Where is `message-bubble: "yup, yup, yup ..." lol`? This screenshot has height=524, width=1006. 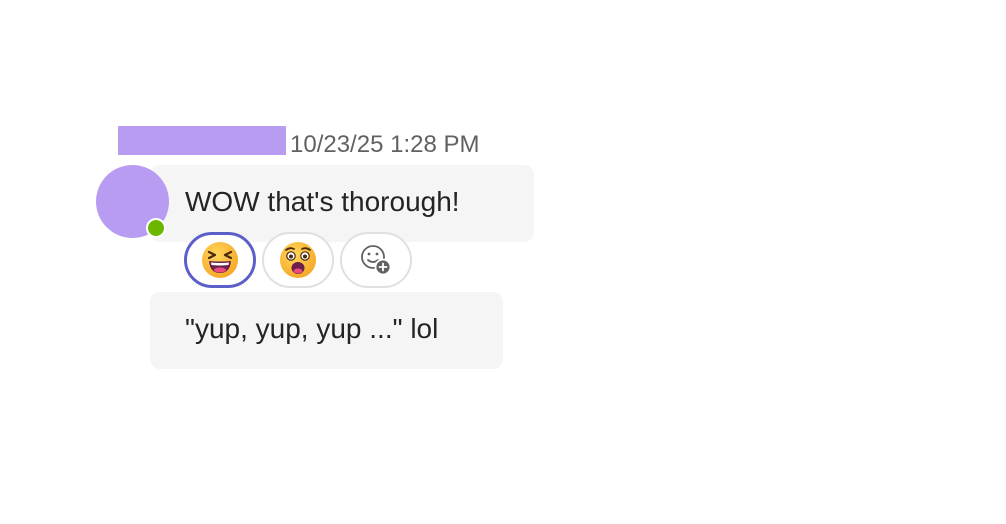
message-bubble: "yup, yup, yup ..." lol is located at coordinates (326, 330).